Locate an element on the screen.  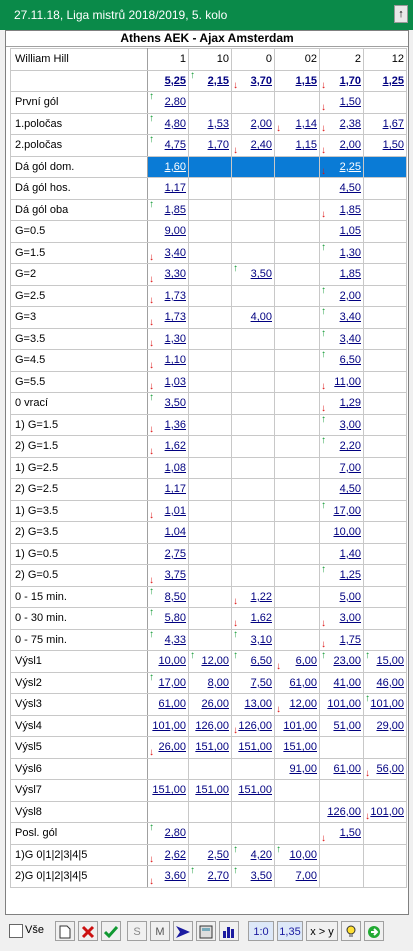
odds-link: 1,01 is located at coordinates (175, 511).